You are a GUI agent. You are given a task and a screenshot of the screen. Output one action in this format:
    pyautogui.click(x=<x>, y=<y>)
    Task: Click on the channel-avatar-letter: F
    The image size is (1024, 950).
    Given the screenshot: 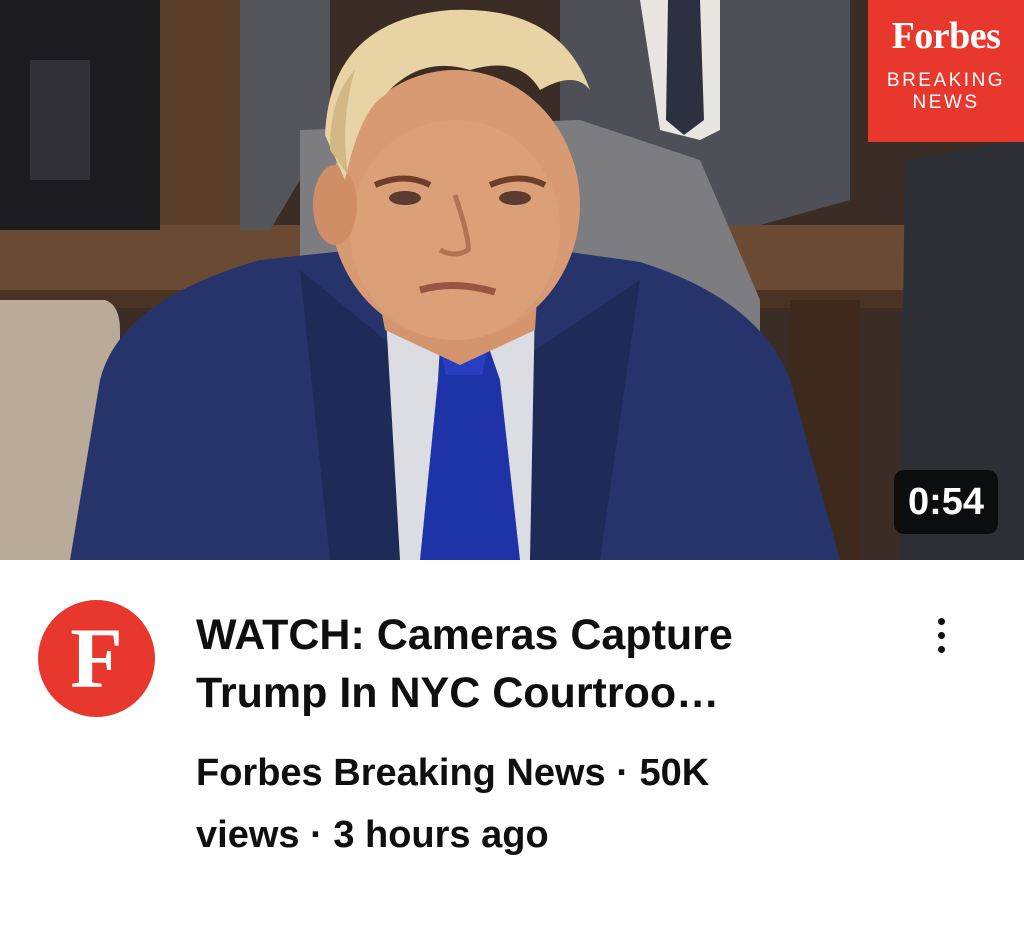 What is the action you would take?
    pyautogui.click(x=96, y=658)
    